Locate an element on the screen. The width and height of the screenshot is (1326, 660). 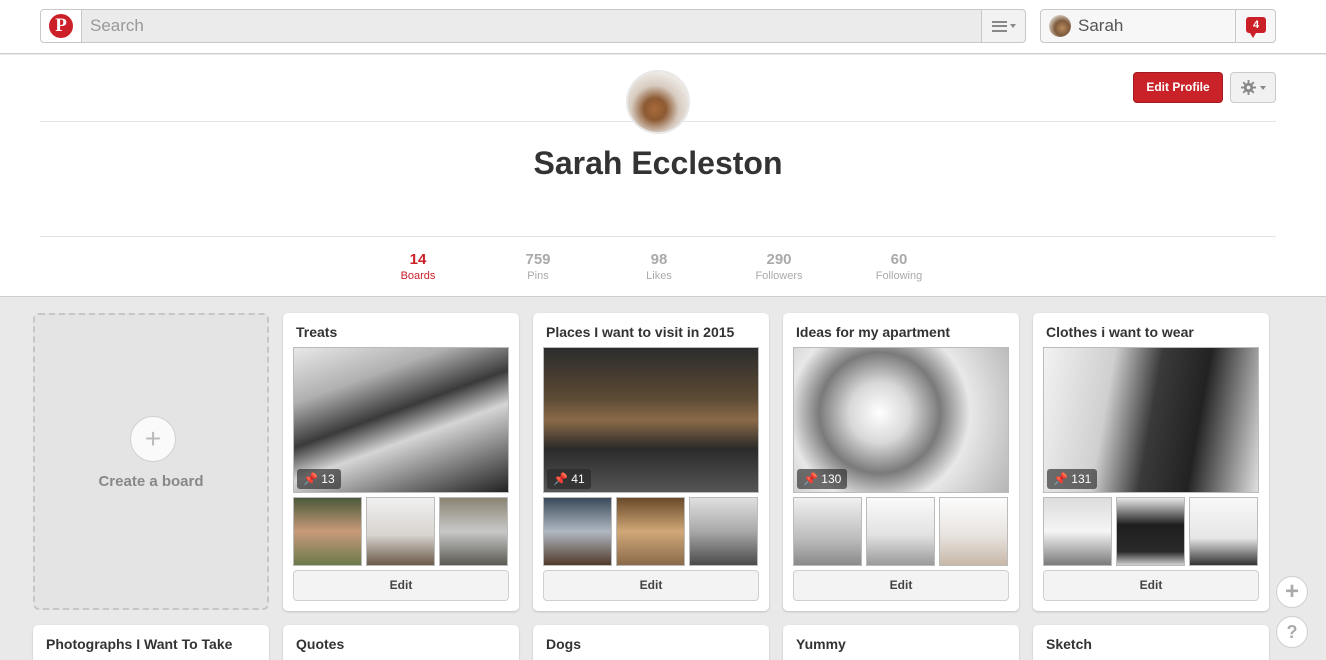
board-card: Treats 📌 13 Edit is located at coordinates (401, 462).